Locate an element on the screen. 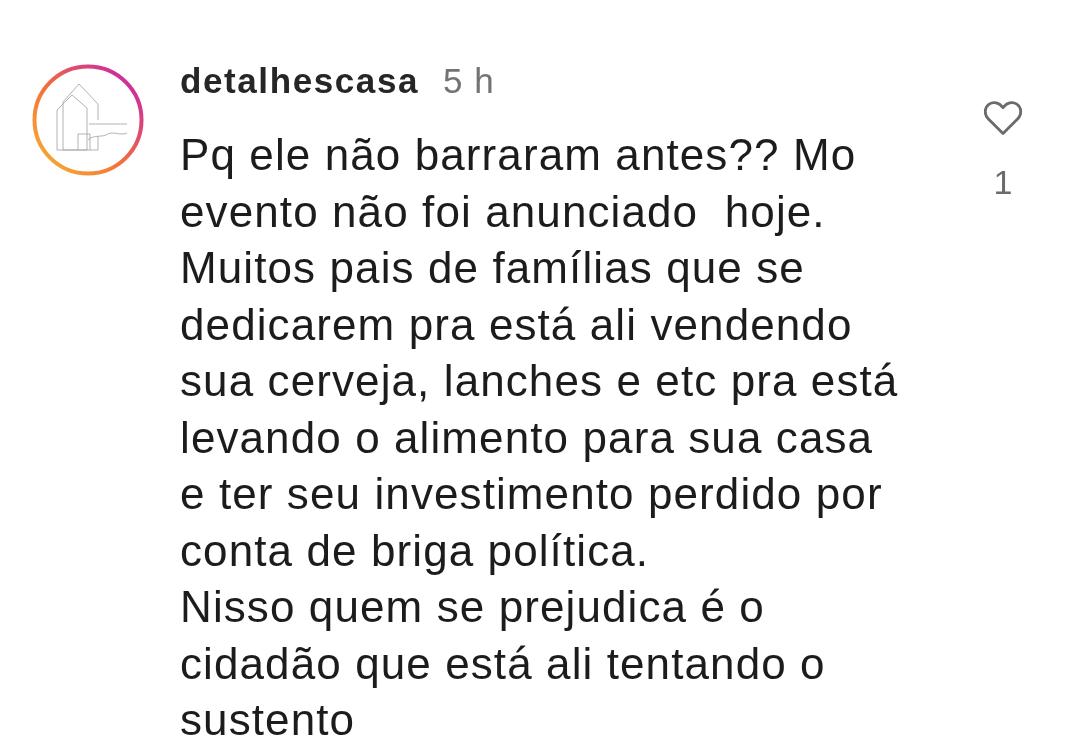 The height and width of the screenshot is (753, 1080). comment-time: 5 h is located at coordinates (469, 81).